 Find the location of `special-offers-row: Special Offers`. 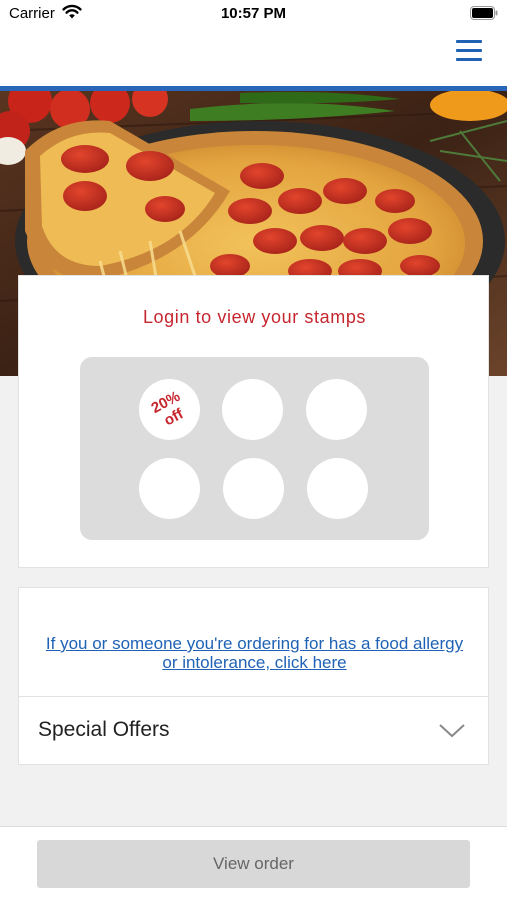

special-offers-row: Special Offers is located at coordinates (253, 730).